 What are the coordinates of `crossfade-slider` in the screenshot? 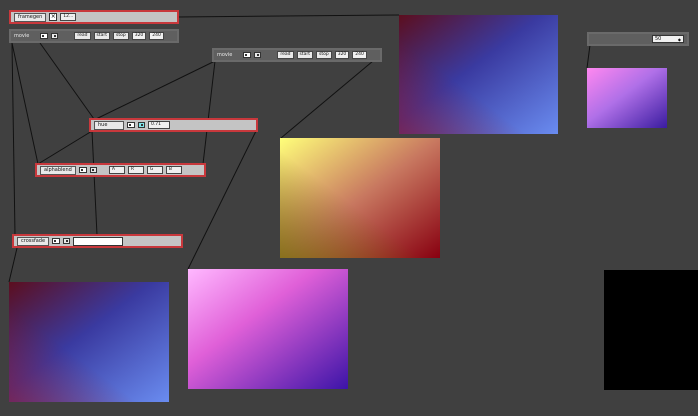 It's located at (98, 241).